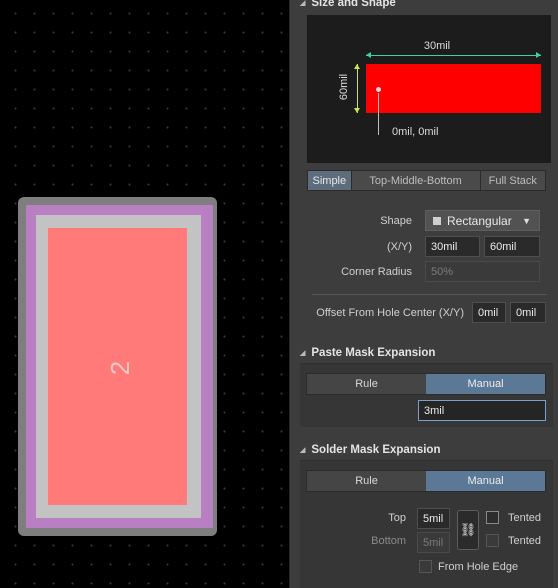  What do you see at coordinates (437, 220) in the screenshot?
I see `shape-square-icon` at bounding box center [437, 220].